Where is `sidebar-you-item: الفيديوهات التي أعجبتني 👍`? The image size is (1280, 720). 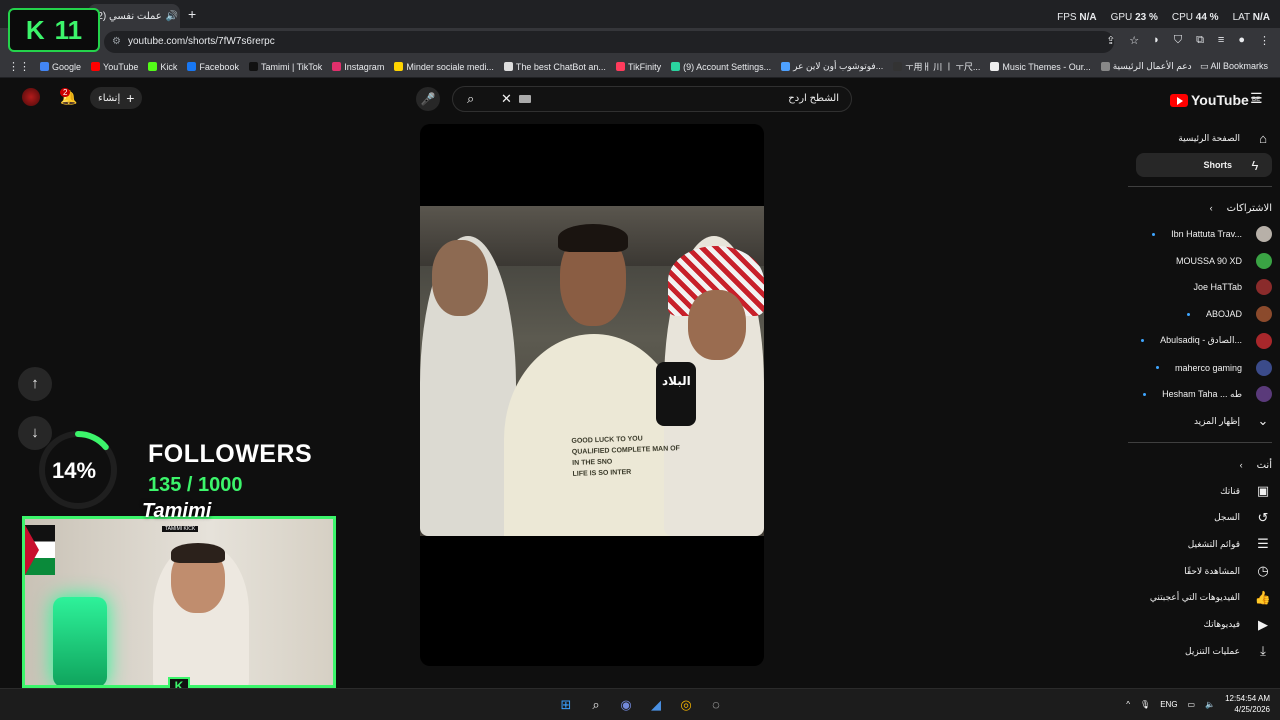
sidebar-you-item: الفيديوهات التي أعجبتني 👍 is located at coordinates (1211, 598).